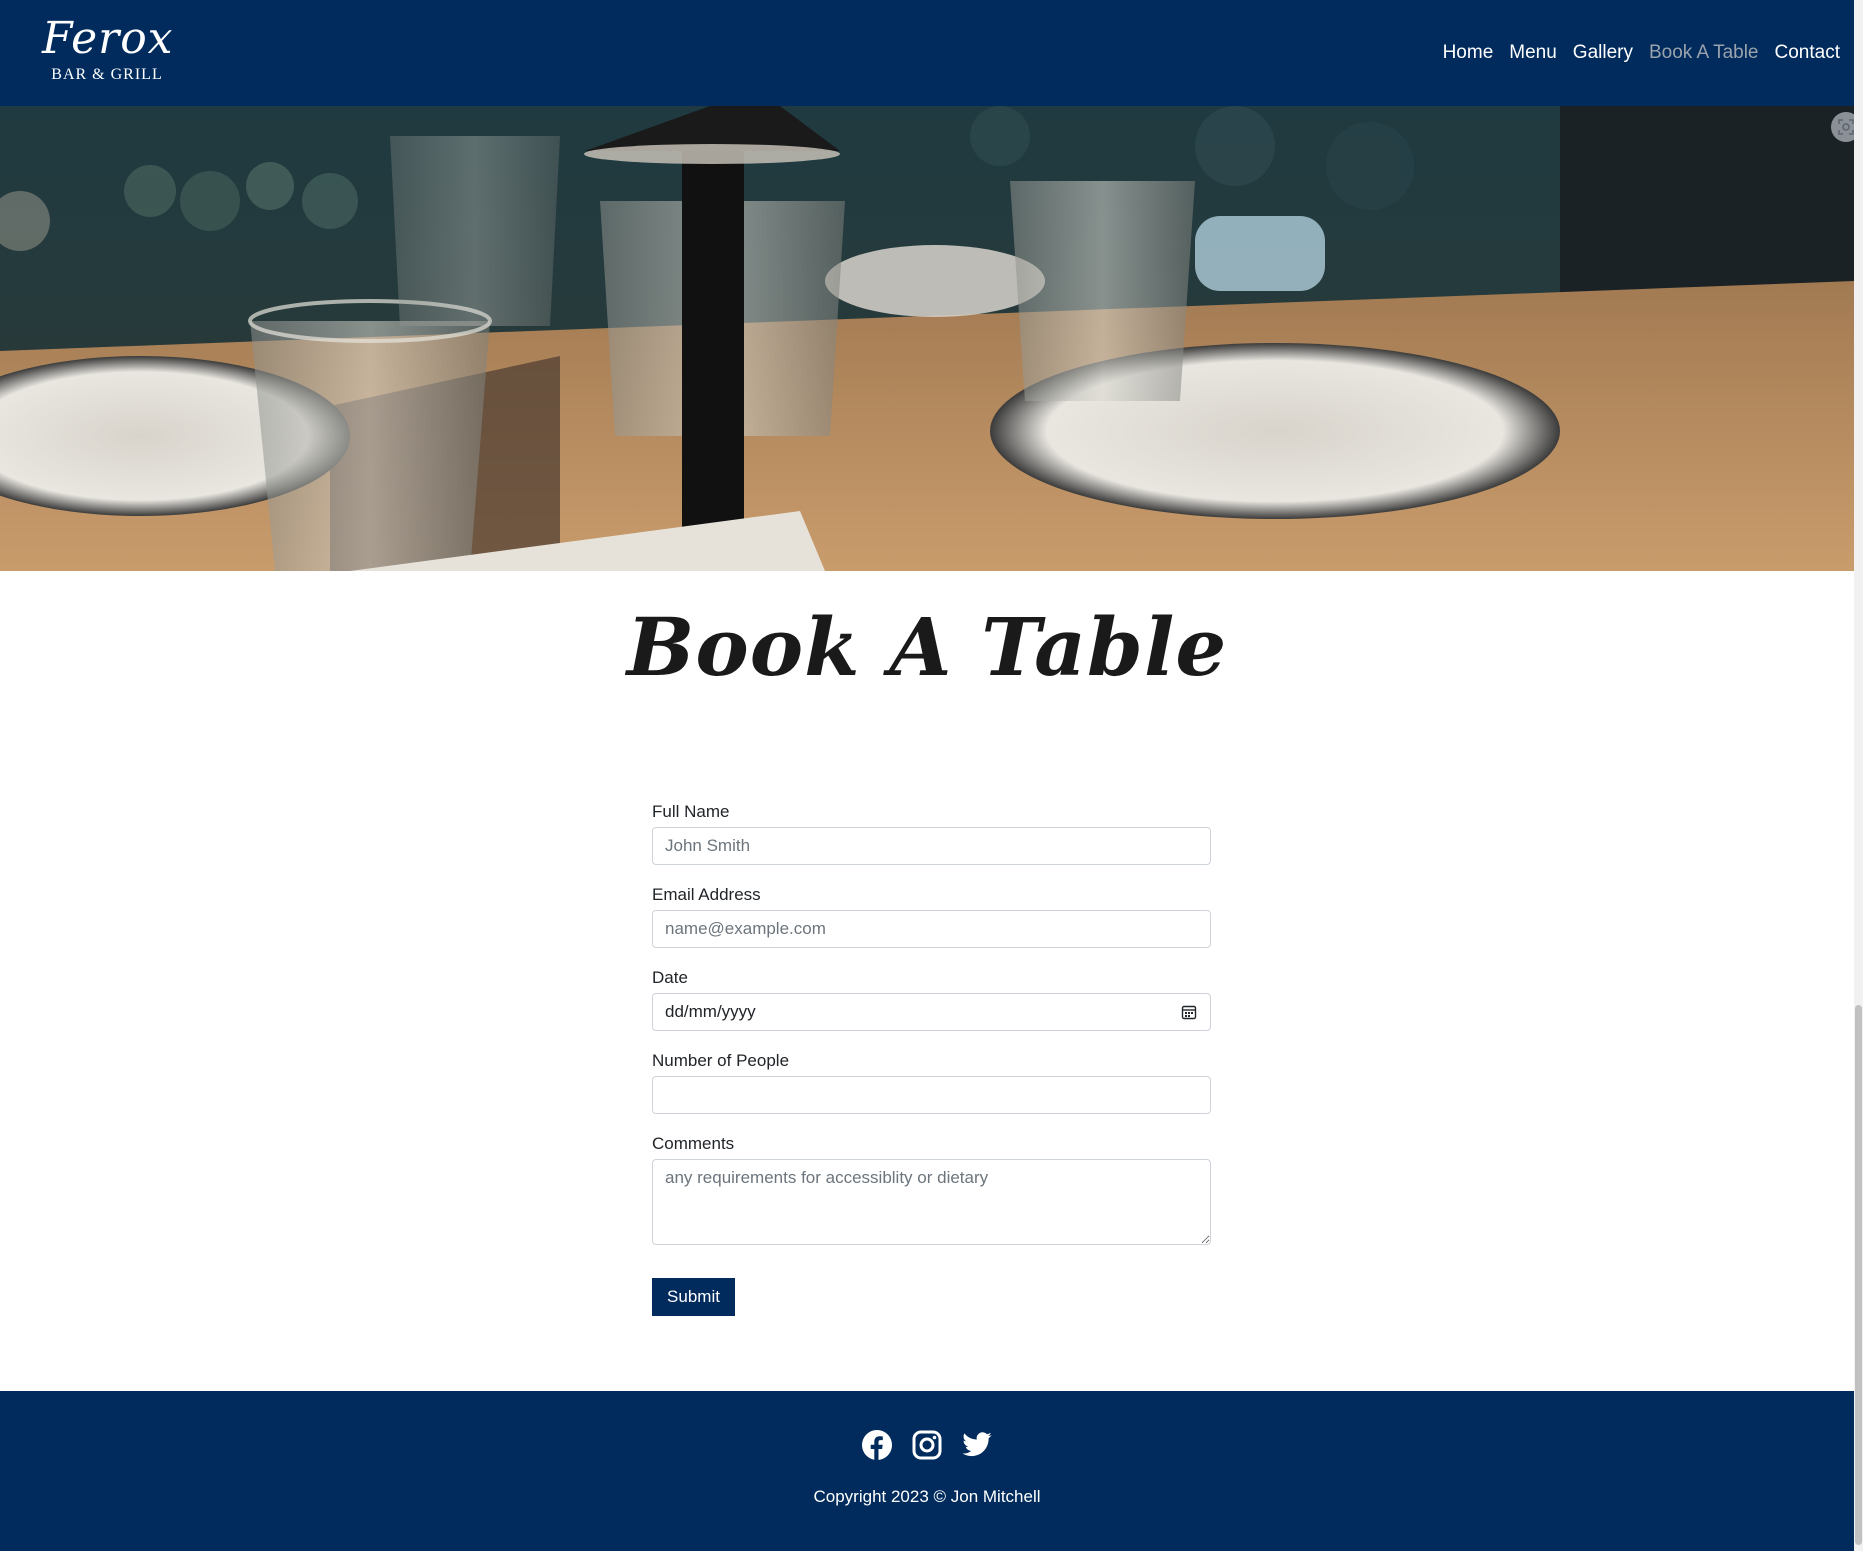  I want to click on date-value: dd/mm/yyyy, so click(710, 1011).